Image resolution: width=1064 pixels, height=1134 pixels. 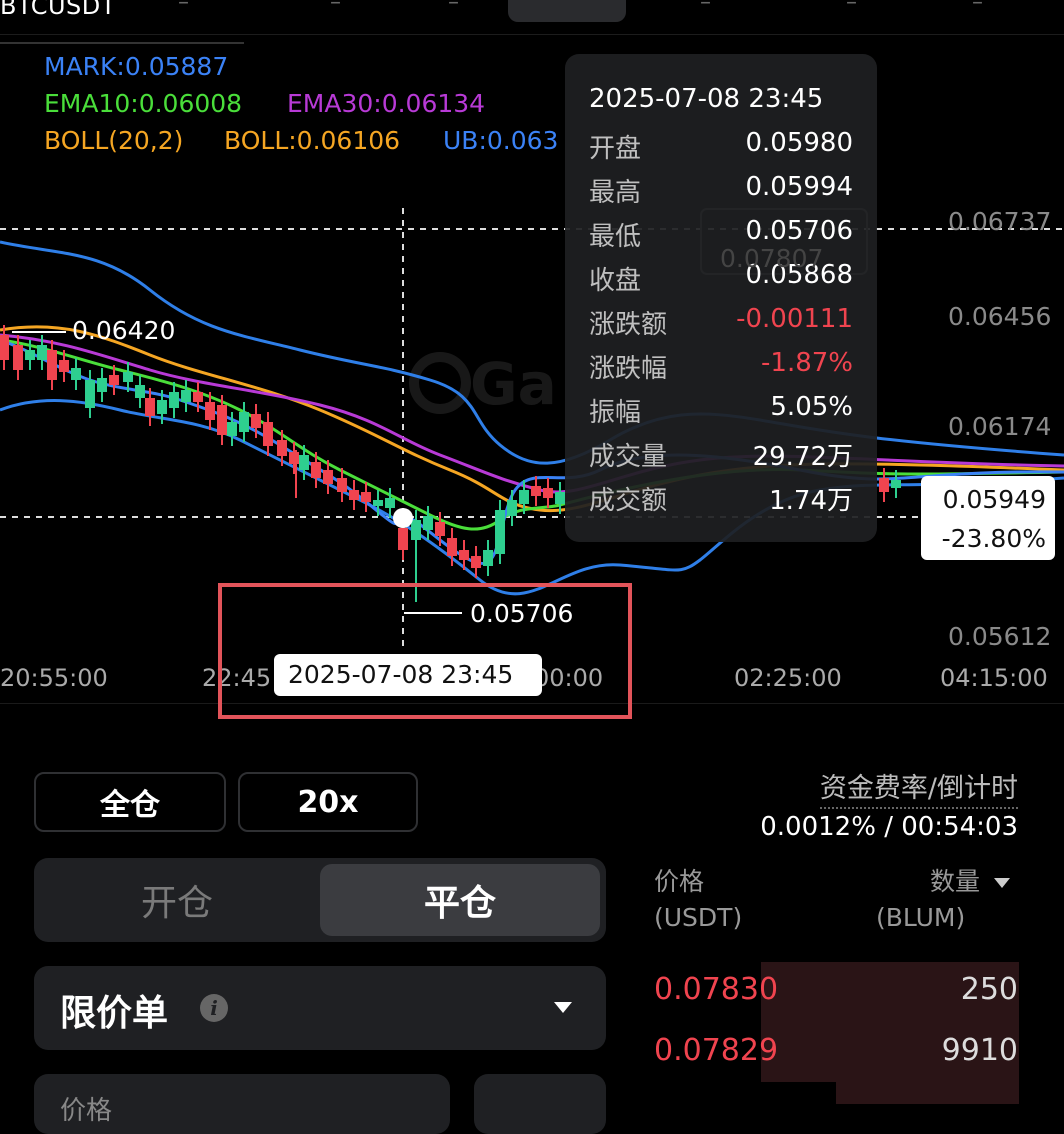 What do you see at coordinates (954, 881) in the screenshot?
I see `qty-header-text: 数量` at bounding box center [954, 881].